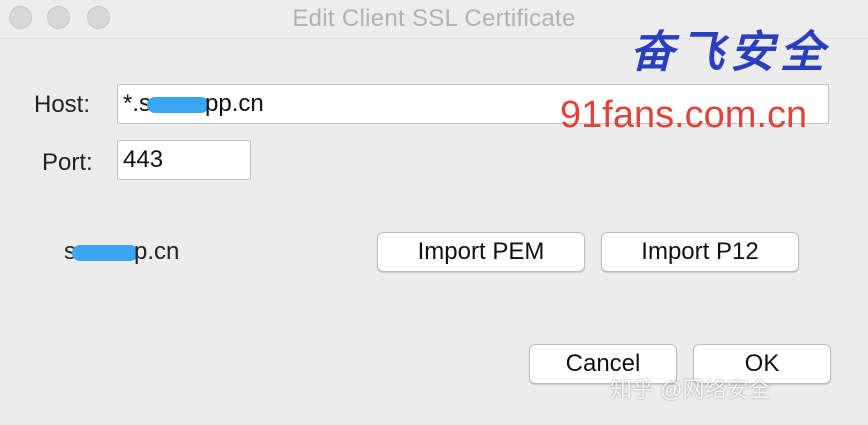  What do you see at coordinates (684, 115) in the screenshot?
I see `watermark-url: 91fans.com.cn` at bounding box center [684, 115].